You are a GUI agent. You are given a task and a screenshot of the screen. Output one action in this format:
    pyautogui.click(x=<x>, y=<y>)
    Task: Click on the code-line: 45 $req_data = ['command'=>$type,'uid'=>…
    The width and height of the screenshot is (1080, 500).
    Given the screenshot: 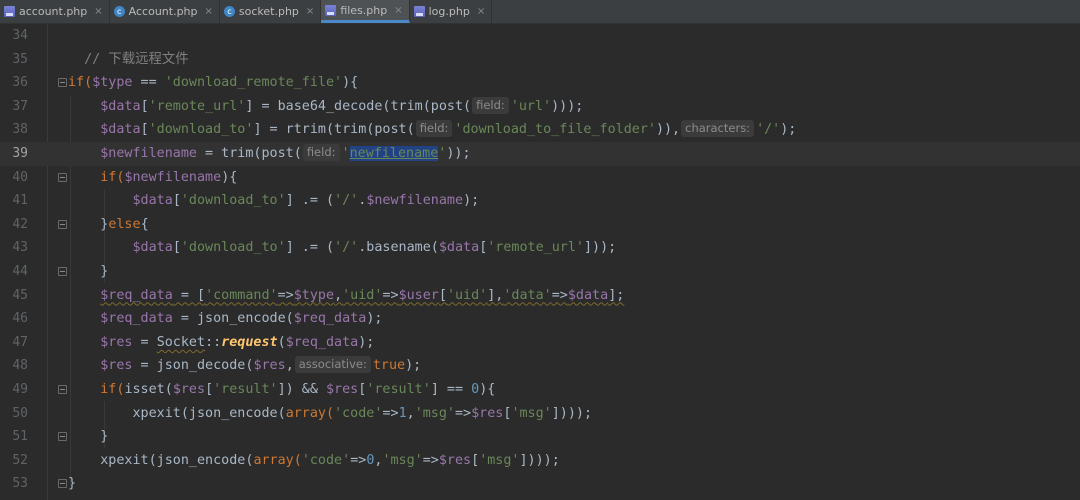 What is the action you would take?
    pyautogui.click(x=540, y=296)
    